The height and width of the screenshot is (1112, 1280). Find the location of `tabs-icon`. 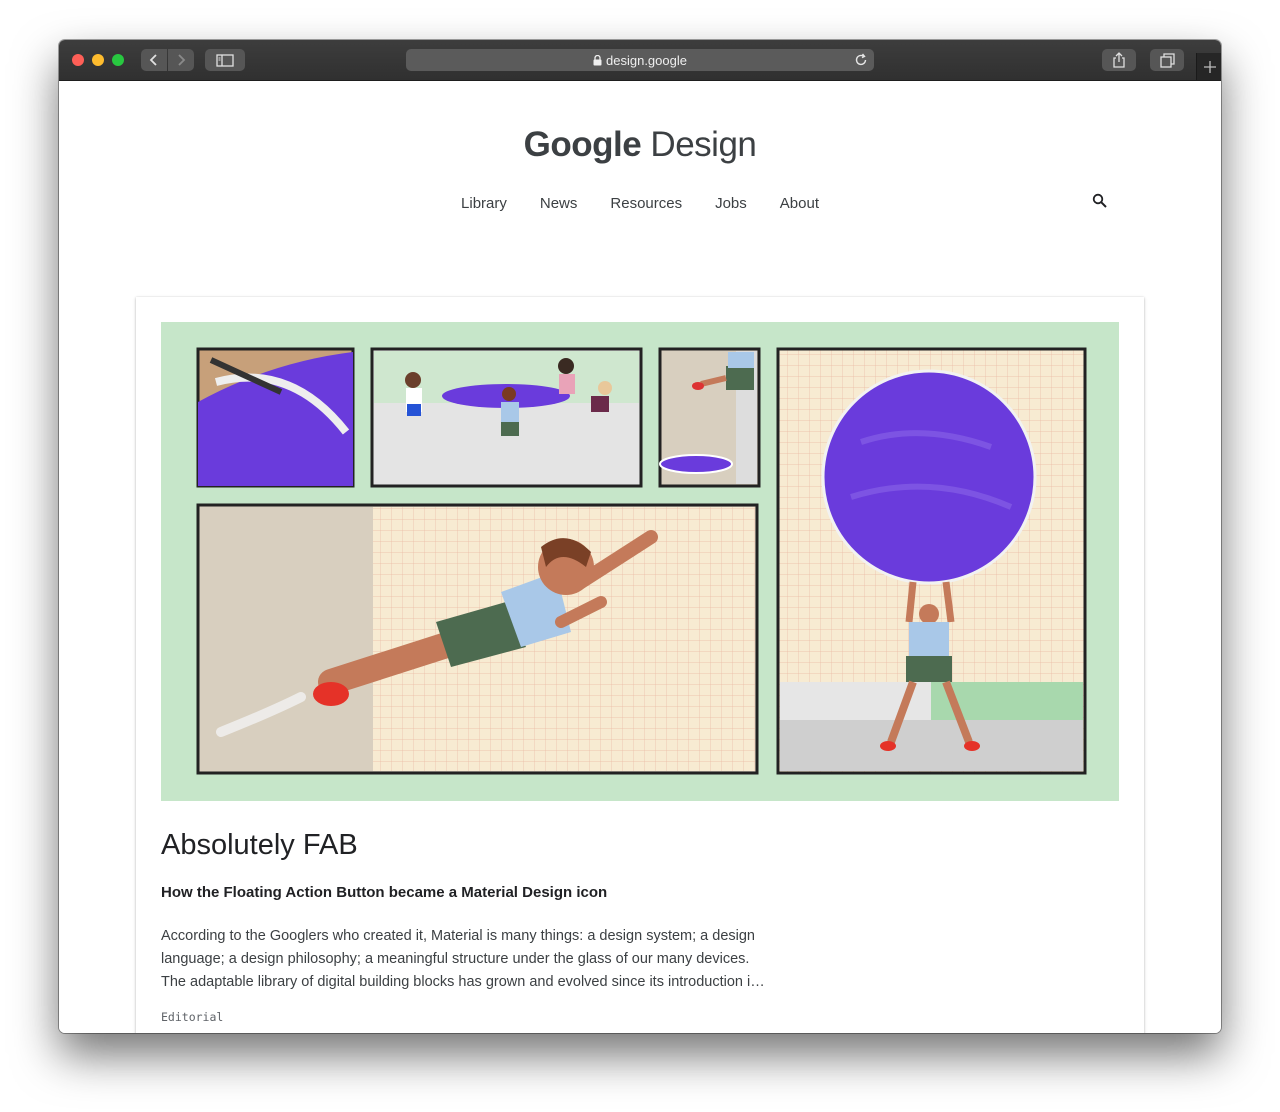

tabs-icon is located at coordinates (1167, 60).